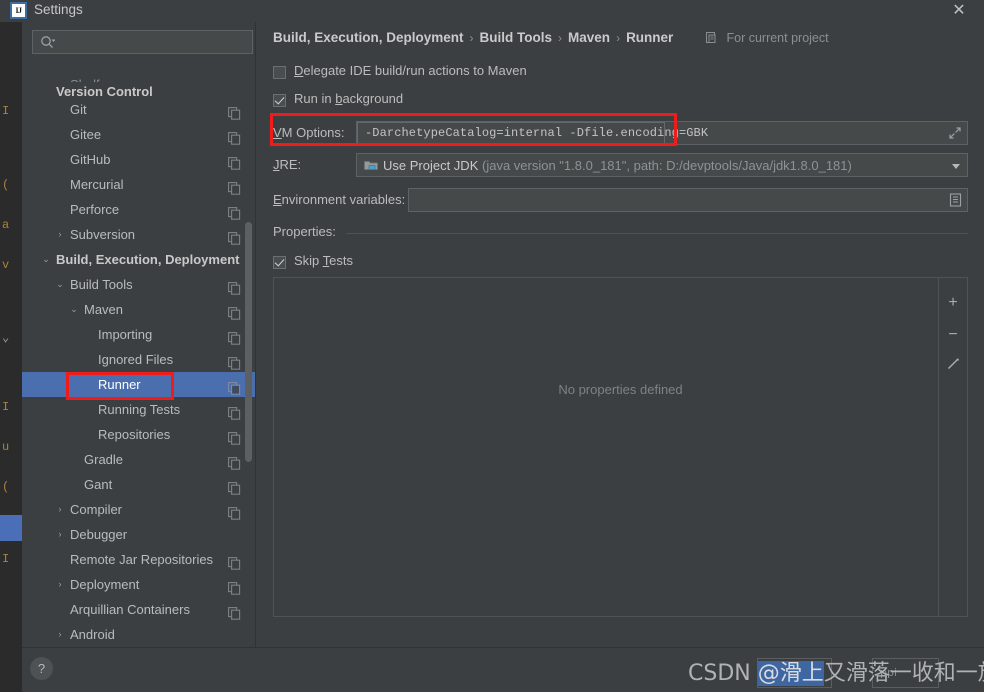 Image resolution: width=984 pixels, height=692 pixels. I want to click on jdk-folder-icon, so click(371, 166).